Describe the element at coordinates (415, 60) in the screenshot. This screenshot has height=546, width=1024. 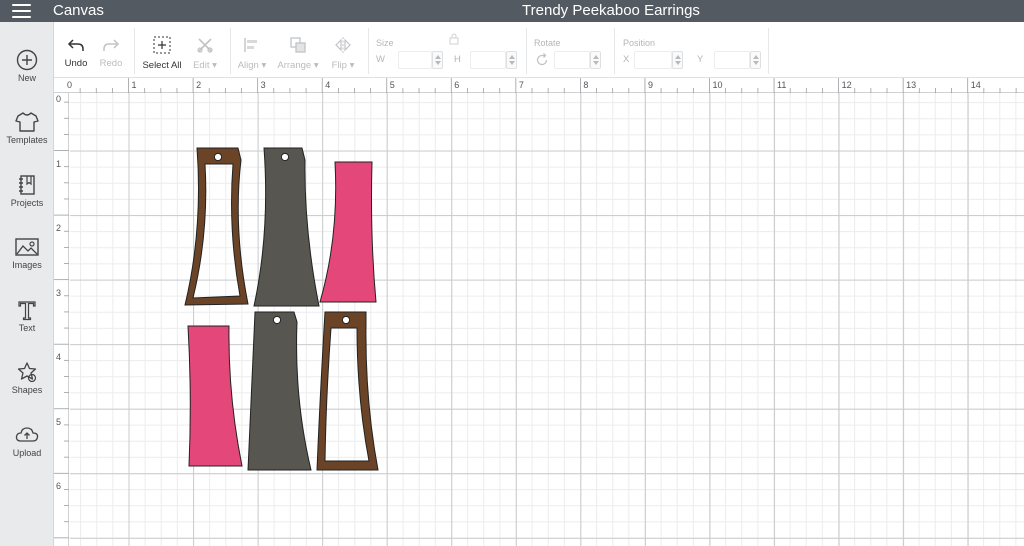
I see `width-input` at that location.